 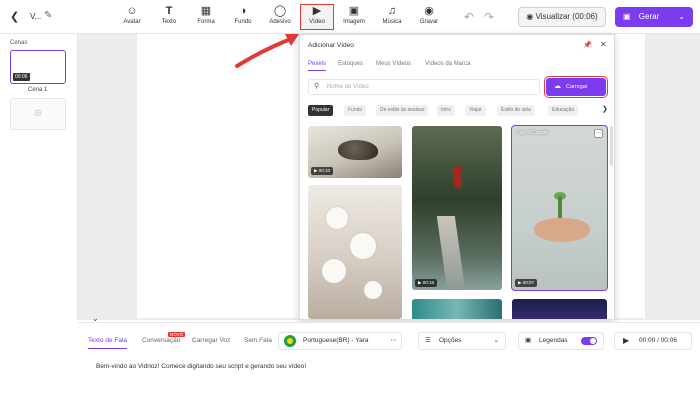 I want to click on video-duration: ▶ 00:10, so click(x=322, y=171).